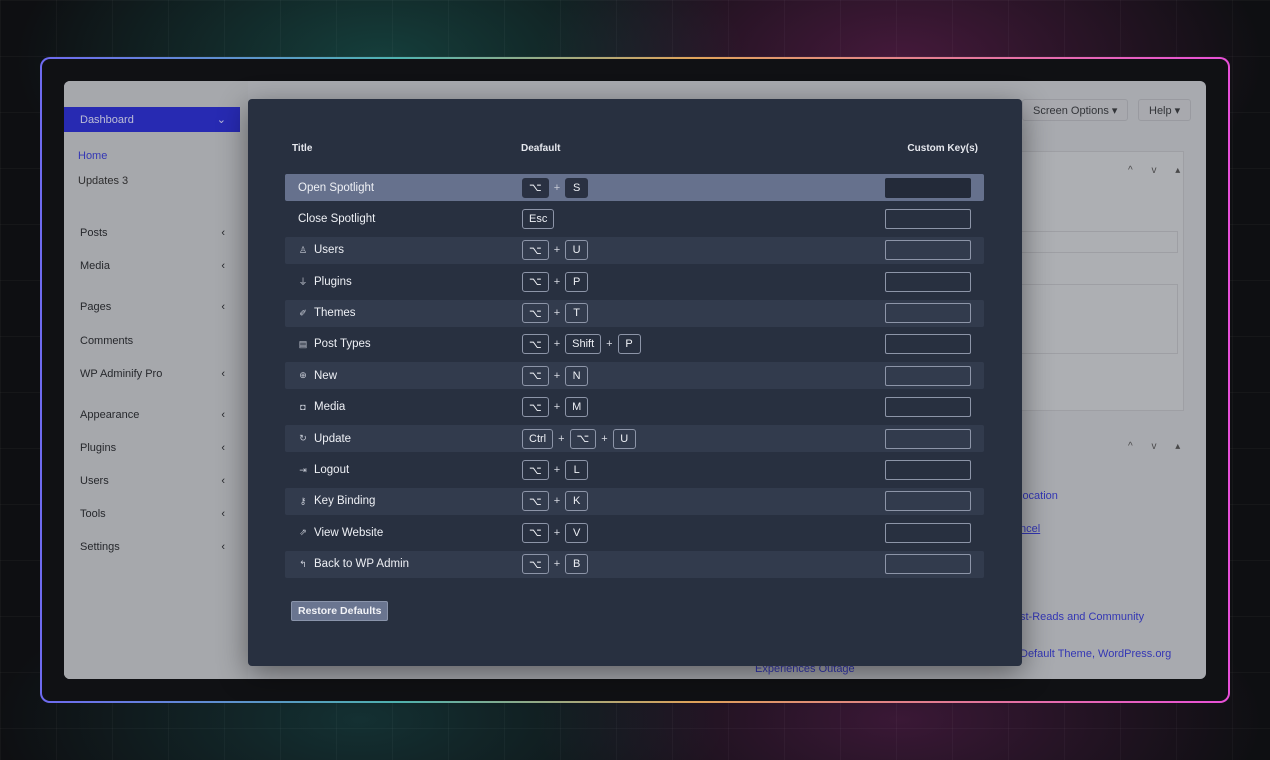 Image resolution: width=1270 pixels, height=760 pixels. Describe the element at coordinates (330, 407) in the screenshot. I see `shortcut-title-label: Media` at that location.